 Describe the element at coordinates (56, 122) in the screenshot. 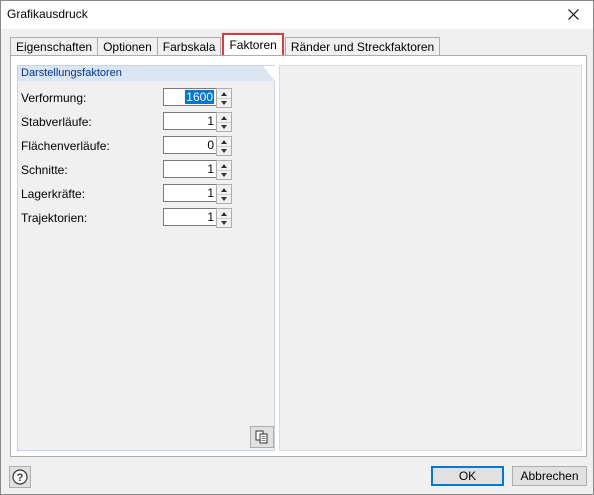

I see `field-label: Stabverläufe:` at that location.